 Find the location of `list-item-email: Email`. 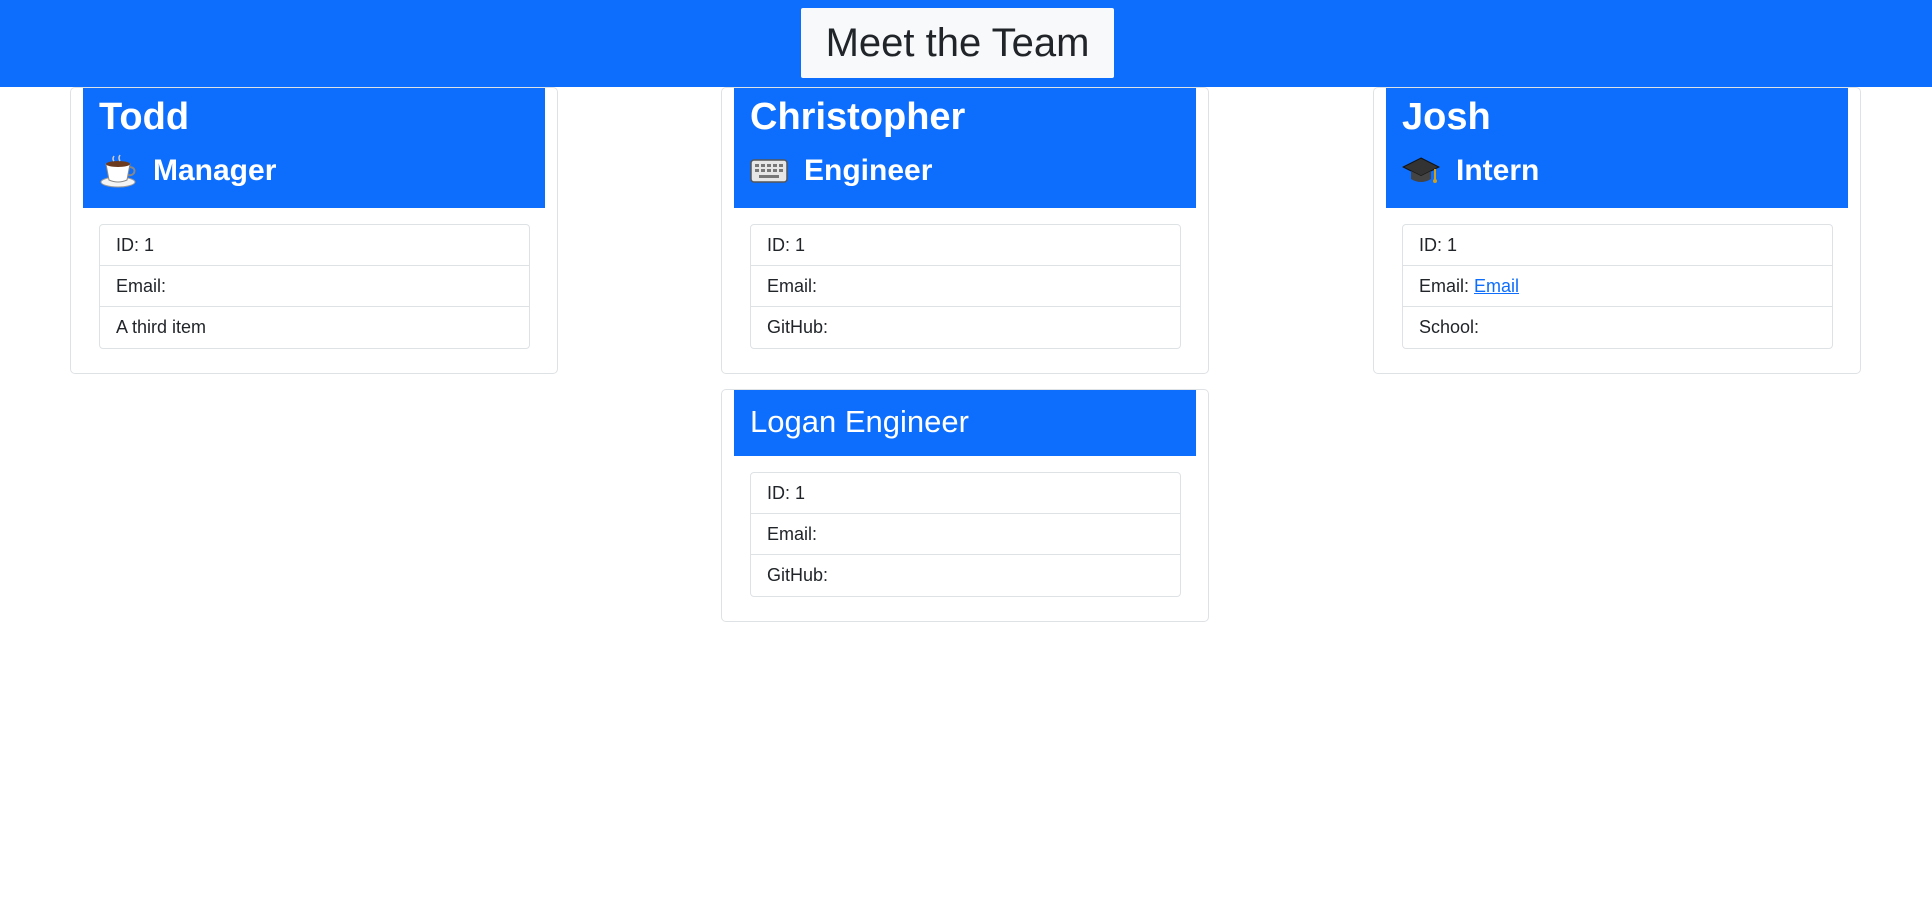

list-item-email: Email is located at coordinates (1617, 286).